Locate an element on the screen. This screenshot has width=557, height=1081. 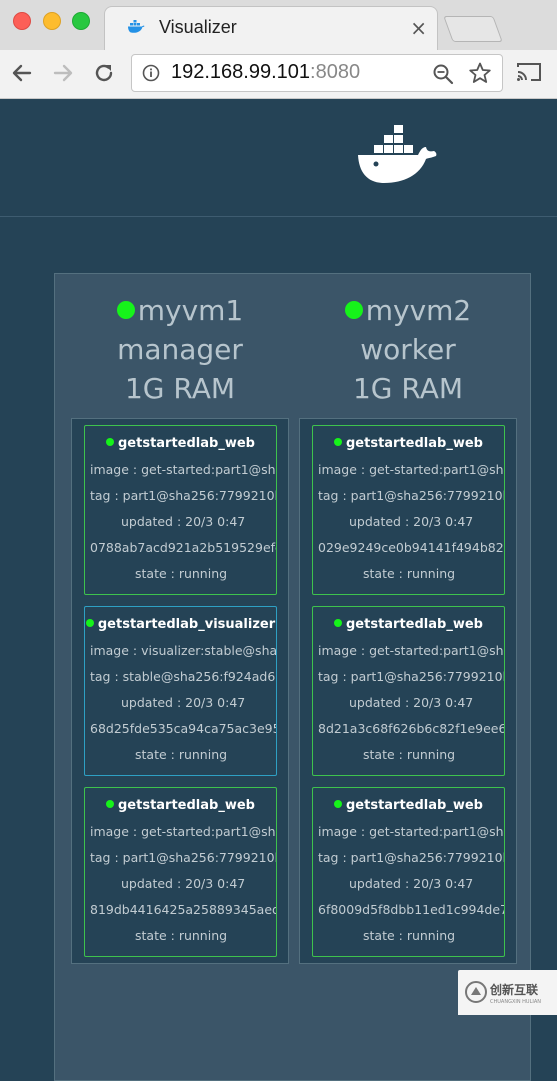
task-id: 819db4416425a25889345aed8 is located at coordinates (183, 909).